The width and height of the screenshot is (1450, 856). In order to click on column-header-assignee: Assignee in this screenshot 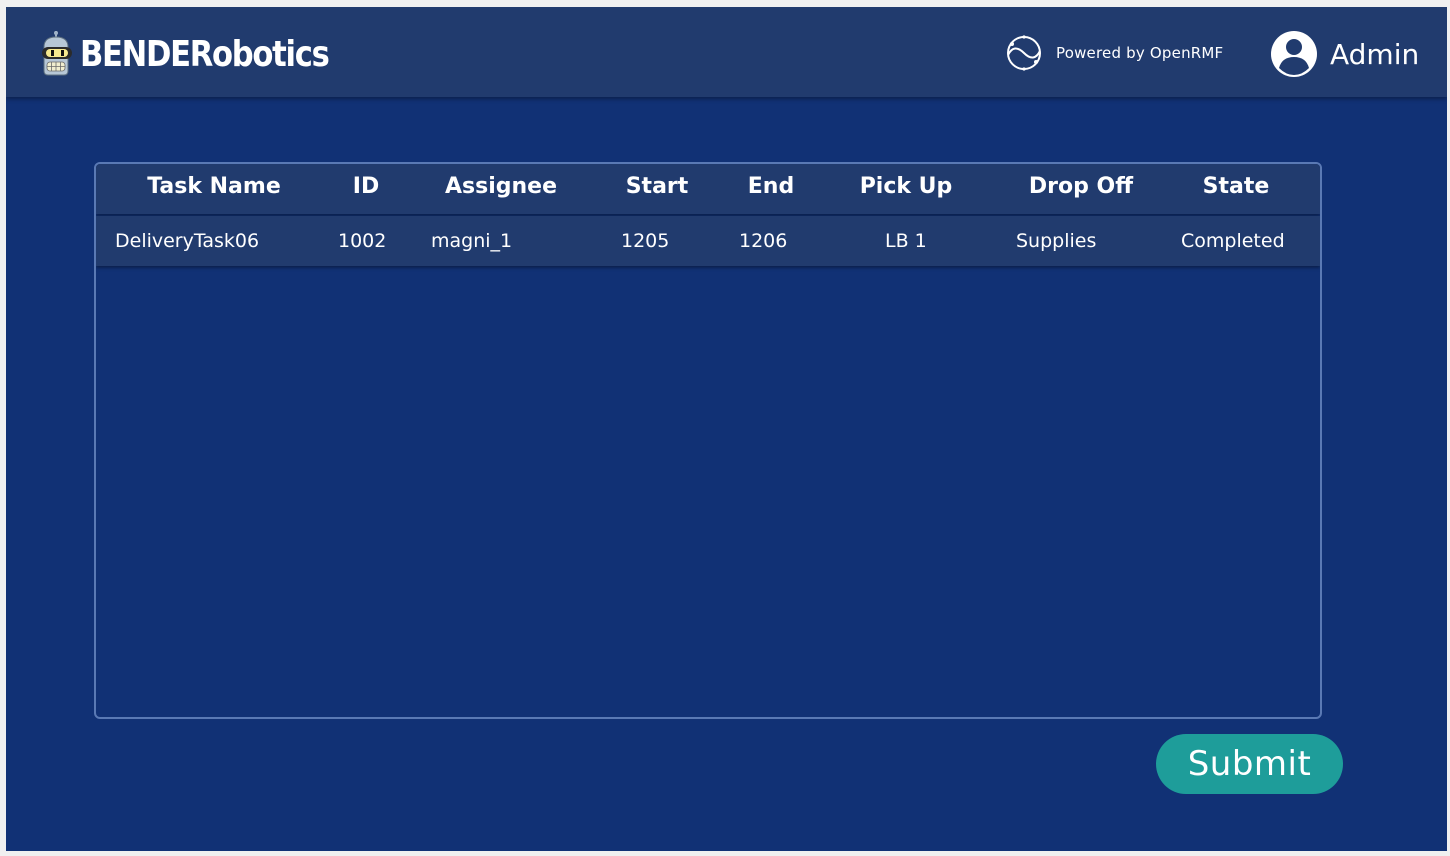, I will do `click(501, 189)`.